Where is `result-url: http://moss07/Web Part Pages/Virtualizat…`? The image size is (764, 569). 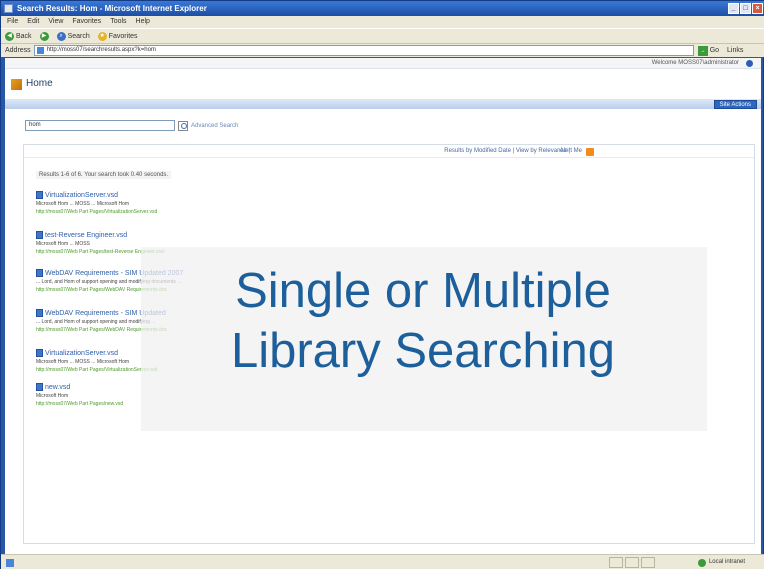
result-url: http://moss07/Web Part Pages/Virtualizat… is located at coordinates (376, 212).